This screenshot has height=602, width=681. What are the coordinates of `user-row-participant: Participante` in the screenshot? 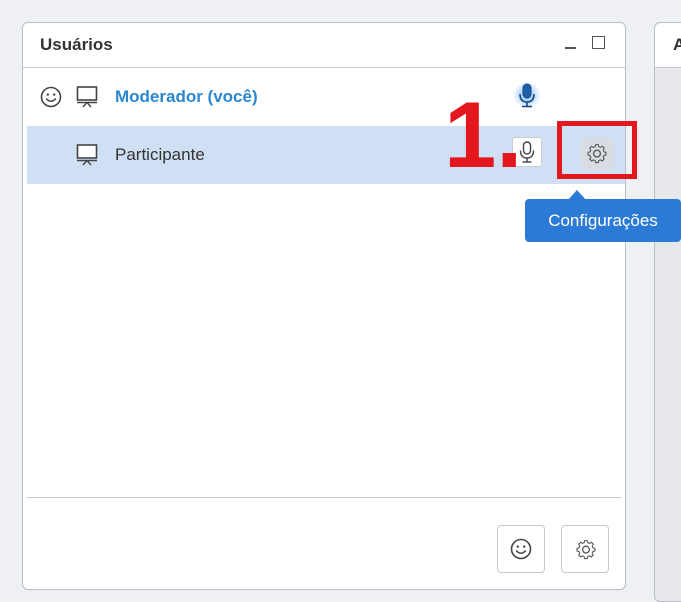 It's located at (326, 155).